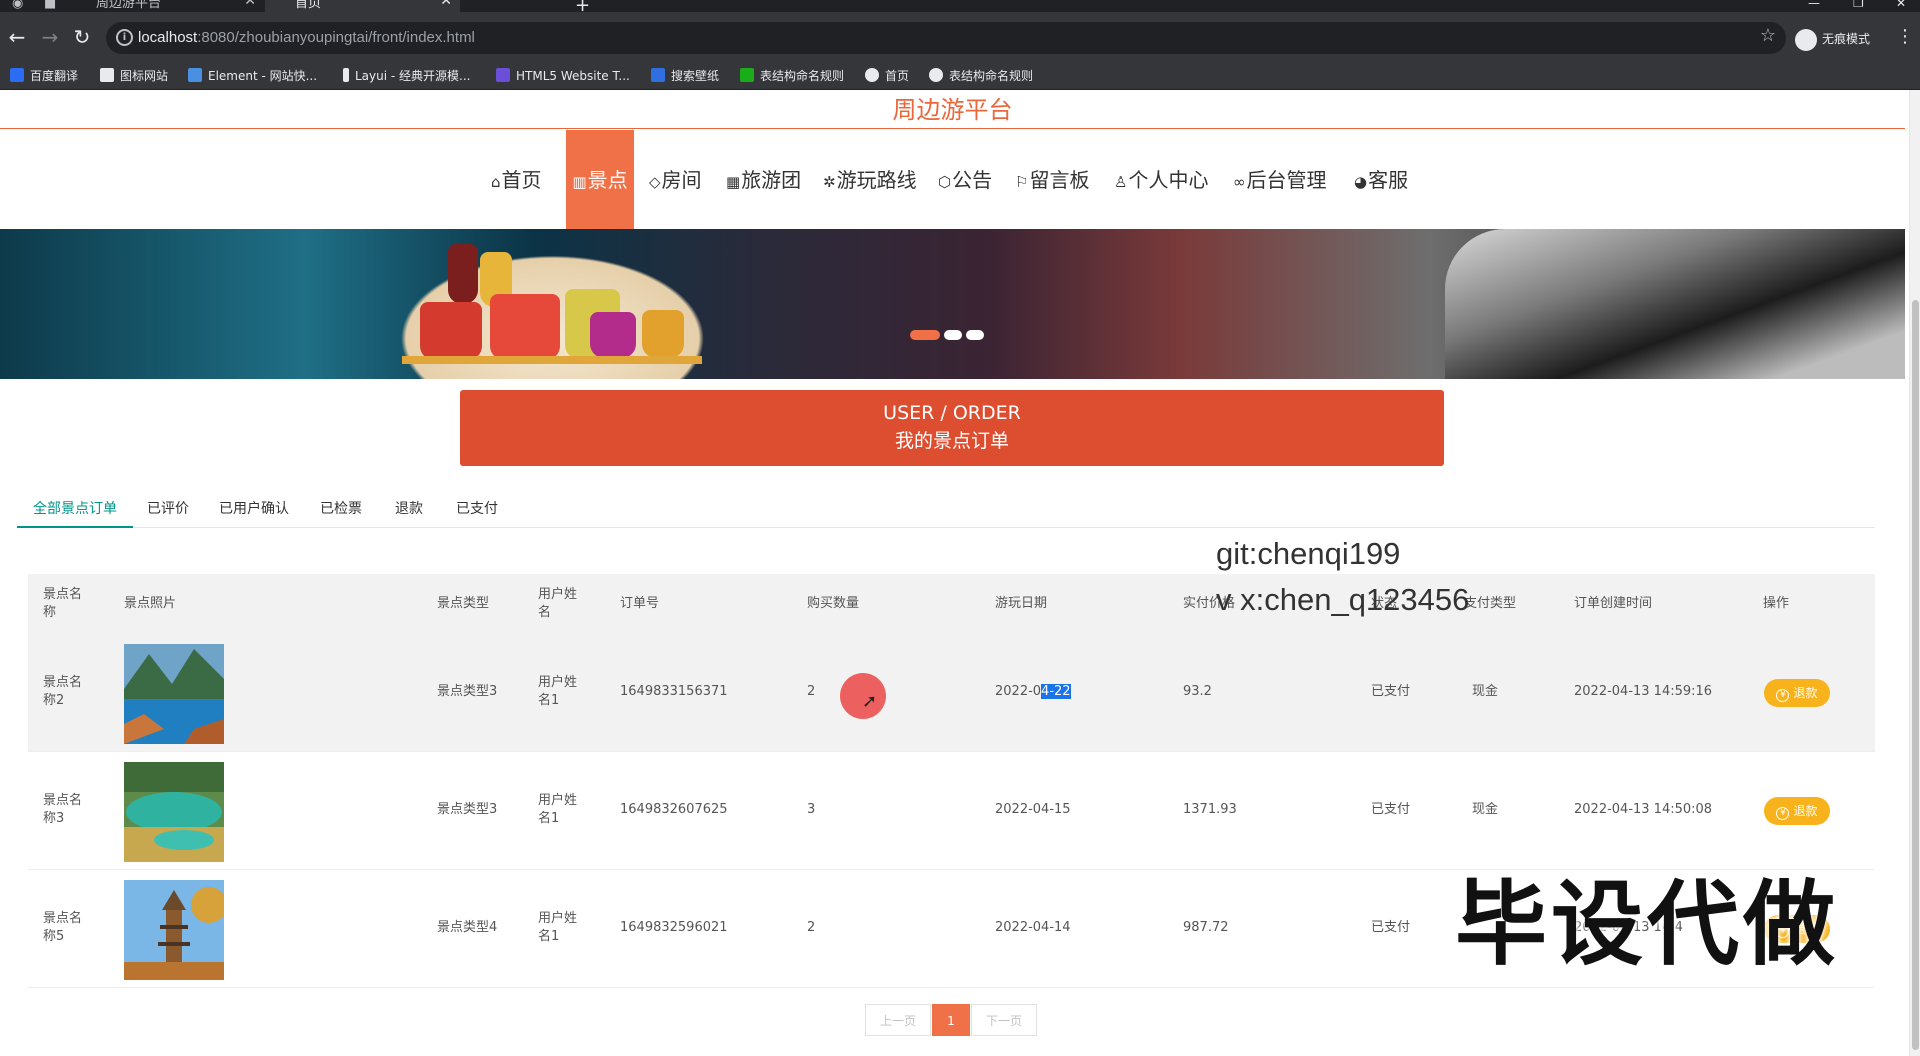 The image size is (1920, 1056). What do you see at coordinates (674, 809) in the screenshot?
I see `order-number: 1649832607625` at bounding box center [674, 809].